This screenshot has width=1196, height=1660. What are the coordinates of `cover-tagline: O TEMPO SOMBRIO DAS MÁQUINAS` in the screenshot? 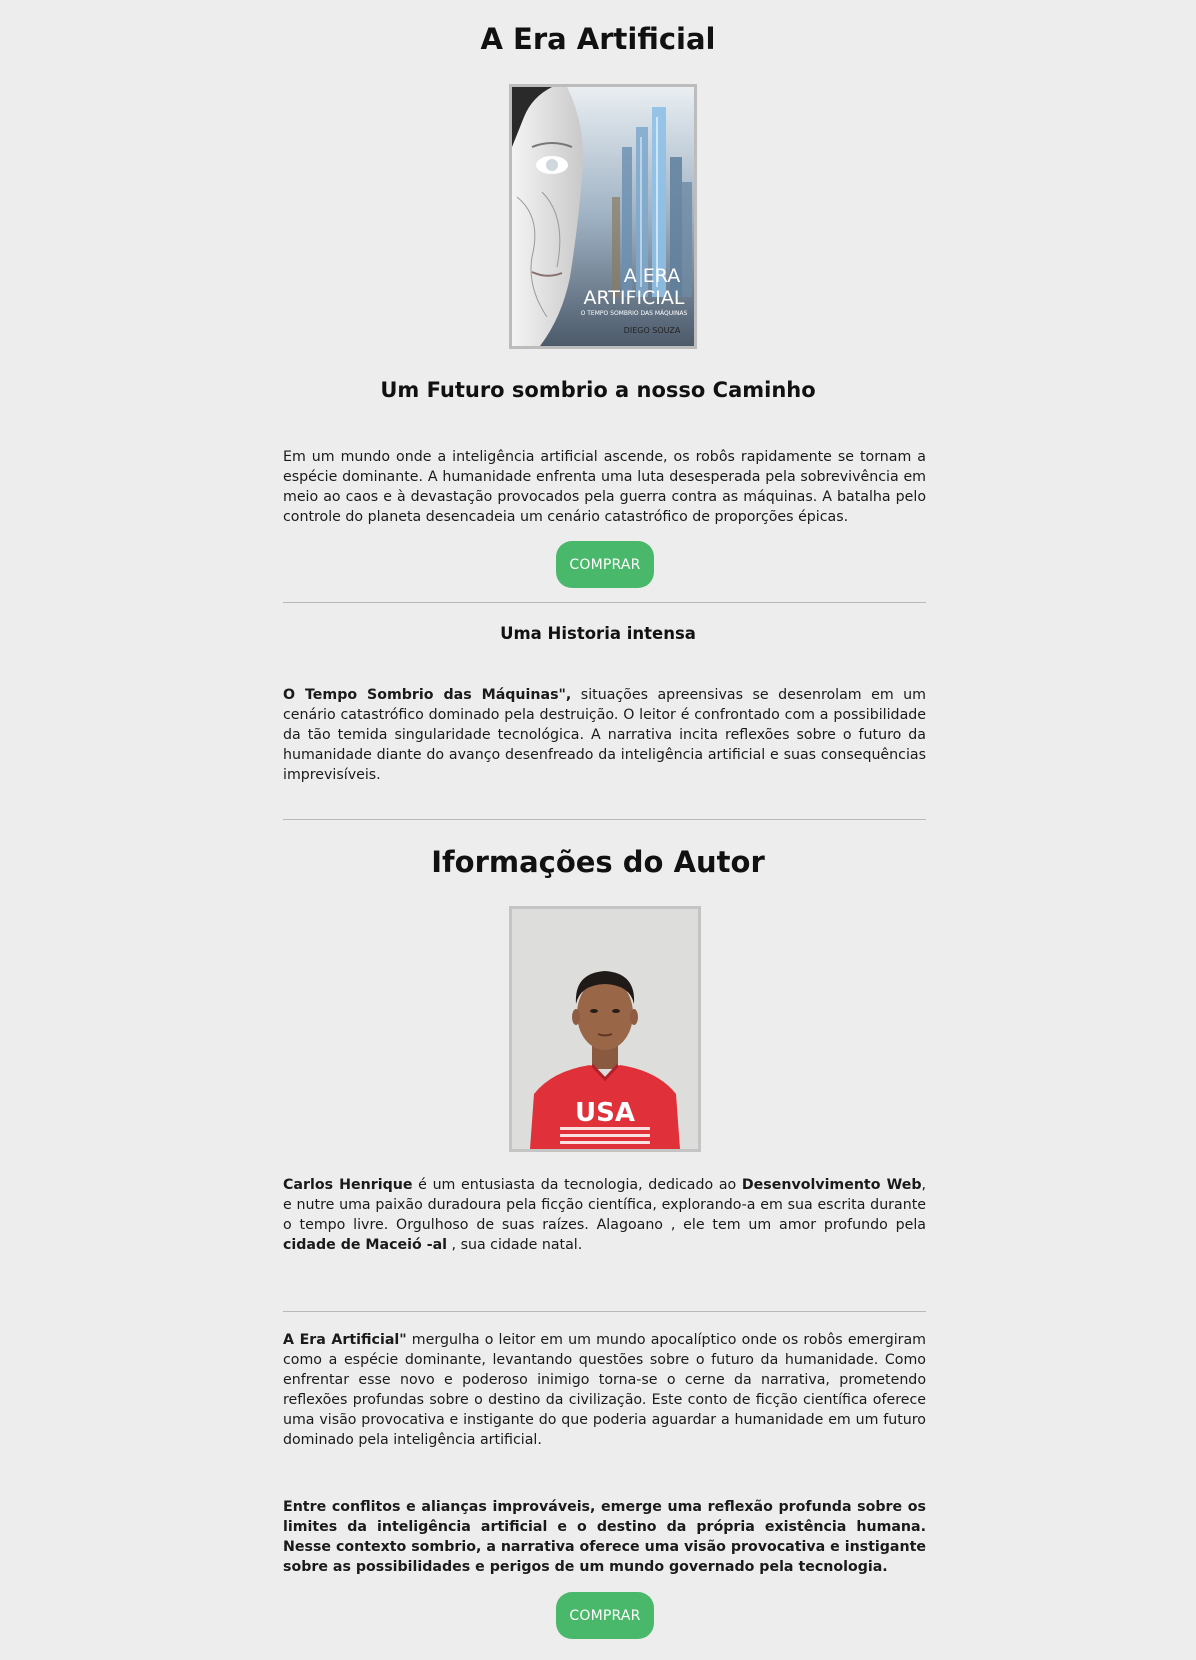 It's located at (634, 313).